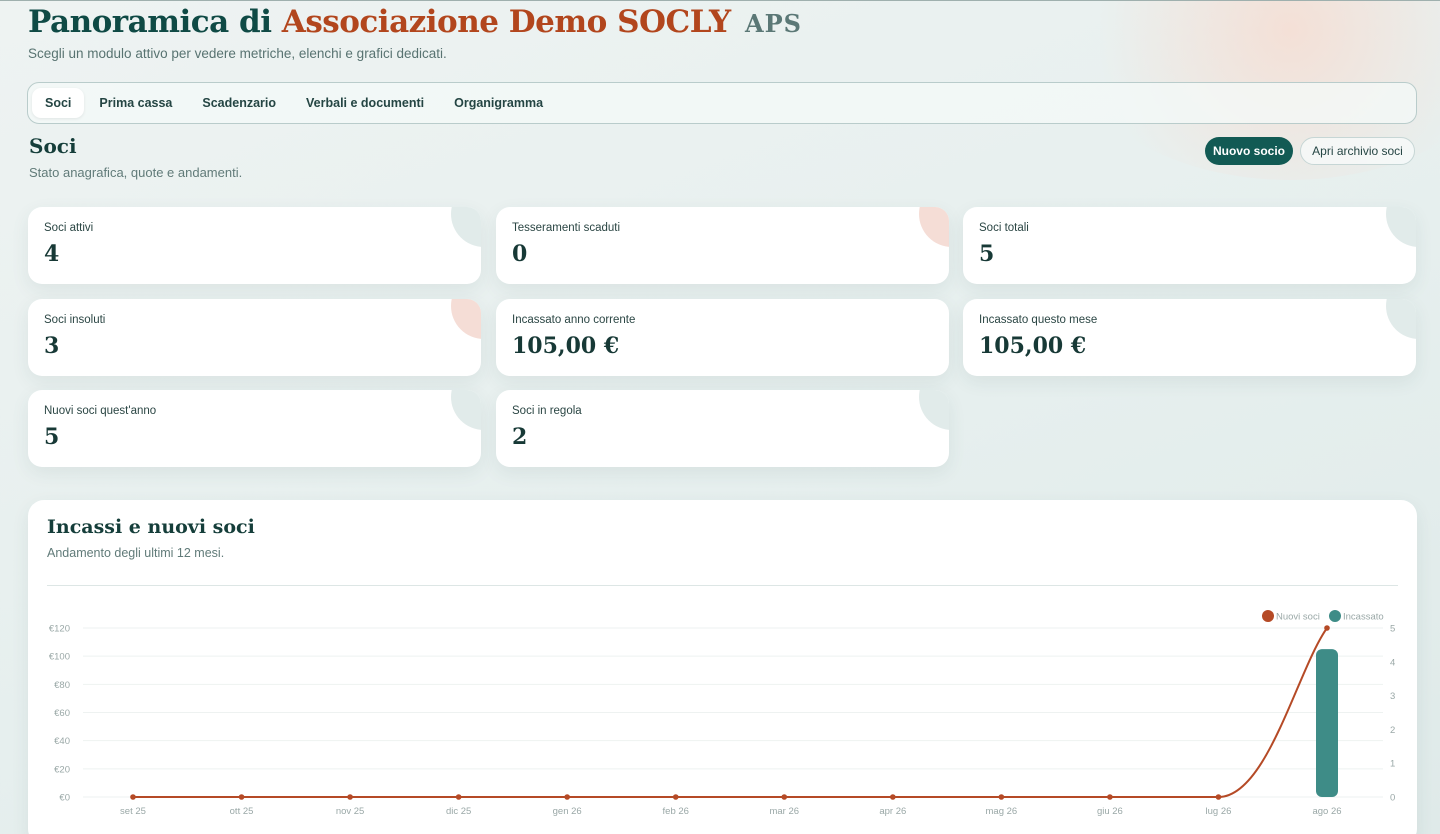 This screenshot has width=1440, height=834. Describe the element at coordinates (520, 254) in the screenshot. I see `metric-value: 0` at that location.